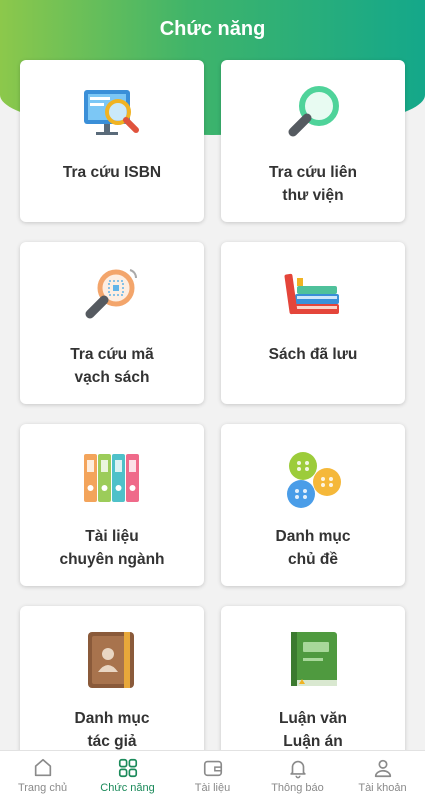 The image size is (425, 800). What do you see at coordinates (127, 768) in the screenshot?
I see `grid-icon` at bounding box center [127, 768].